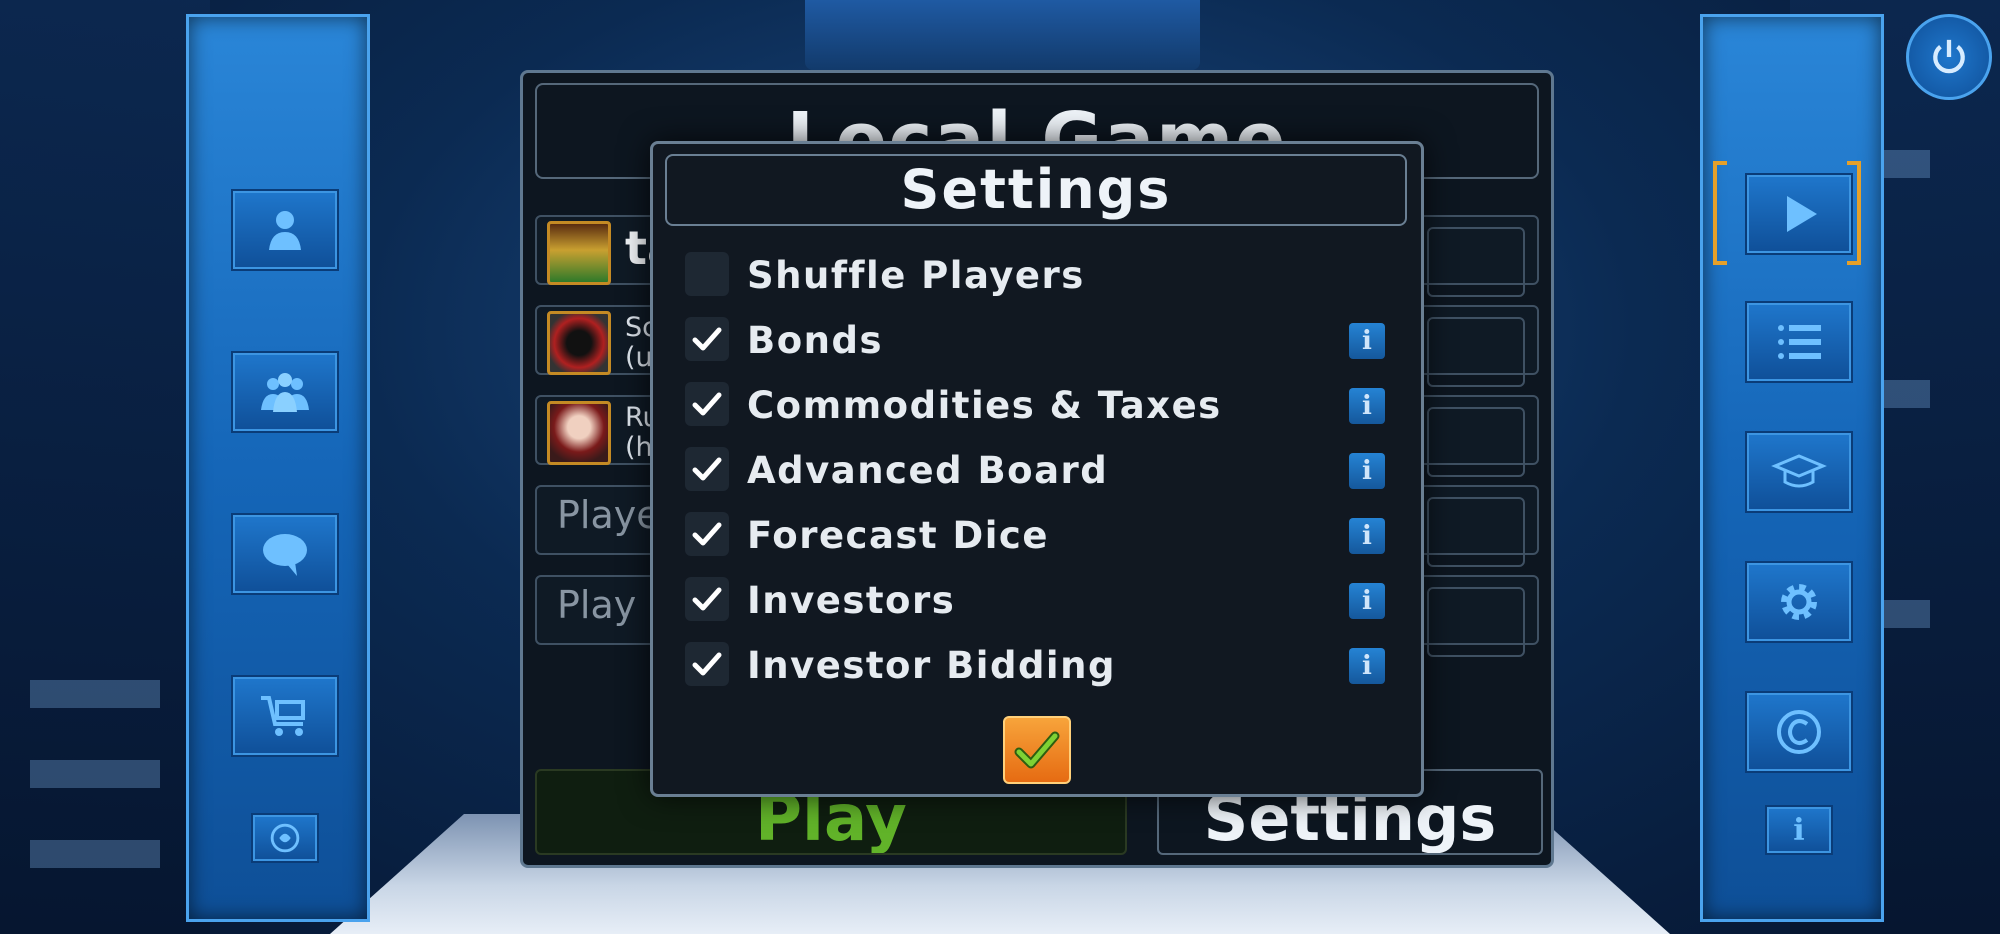  I want to click on background-city-left, so click(105, 467).